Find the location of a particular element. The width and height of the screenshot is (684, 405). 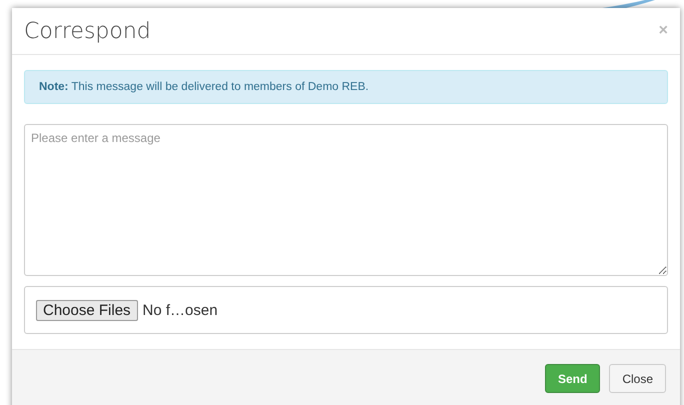

close-button: Close is located at coordinates (637, 378).